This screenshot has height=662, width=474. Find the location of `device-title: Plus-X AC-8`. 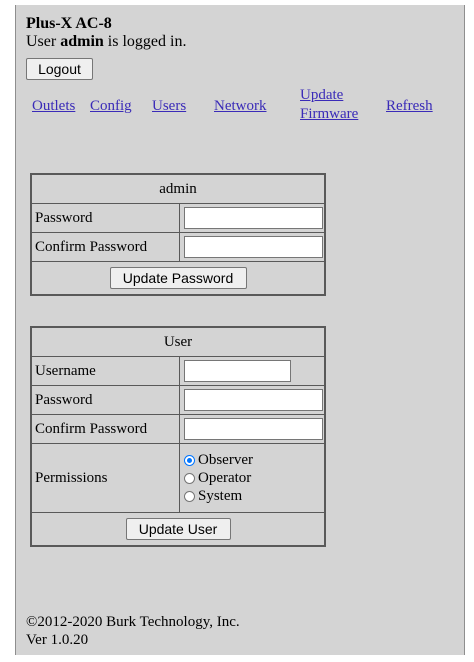

device-title: Plus-X AC-8 is located at coordinates (69, 23).